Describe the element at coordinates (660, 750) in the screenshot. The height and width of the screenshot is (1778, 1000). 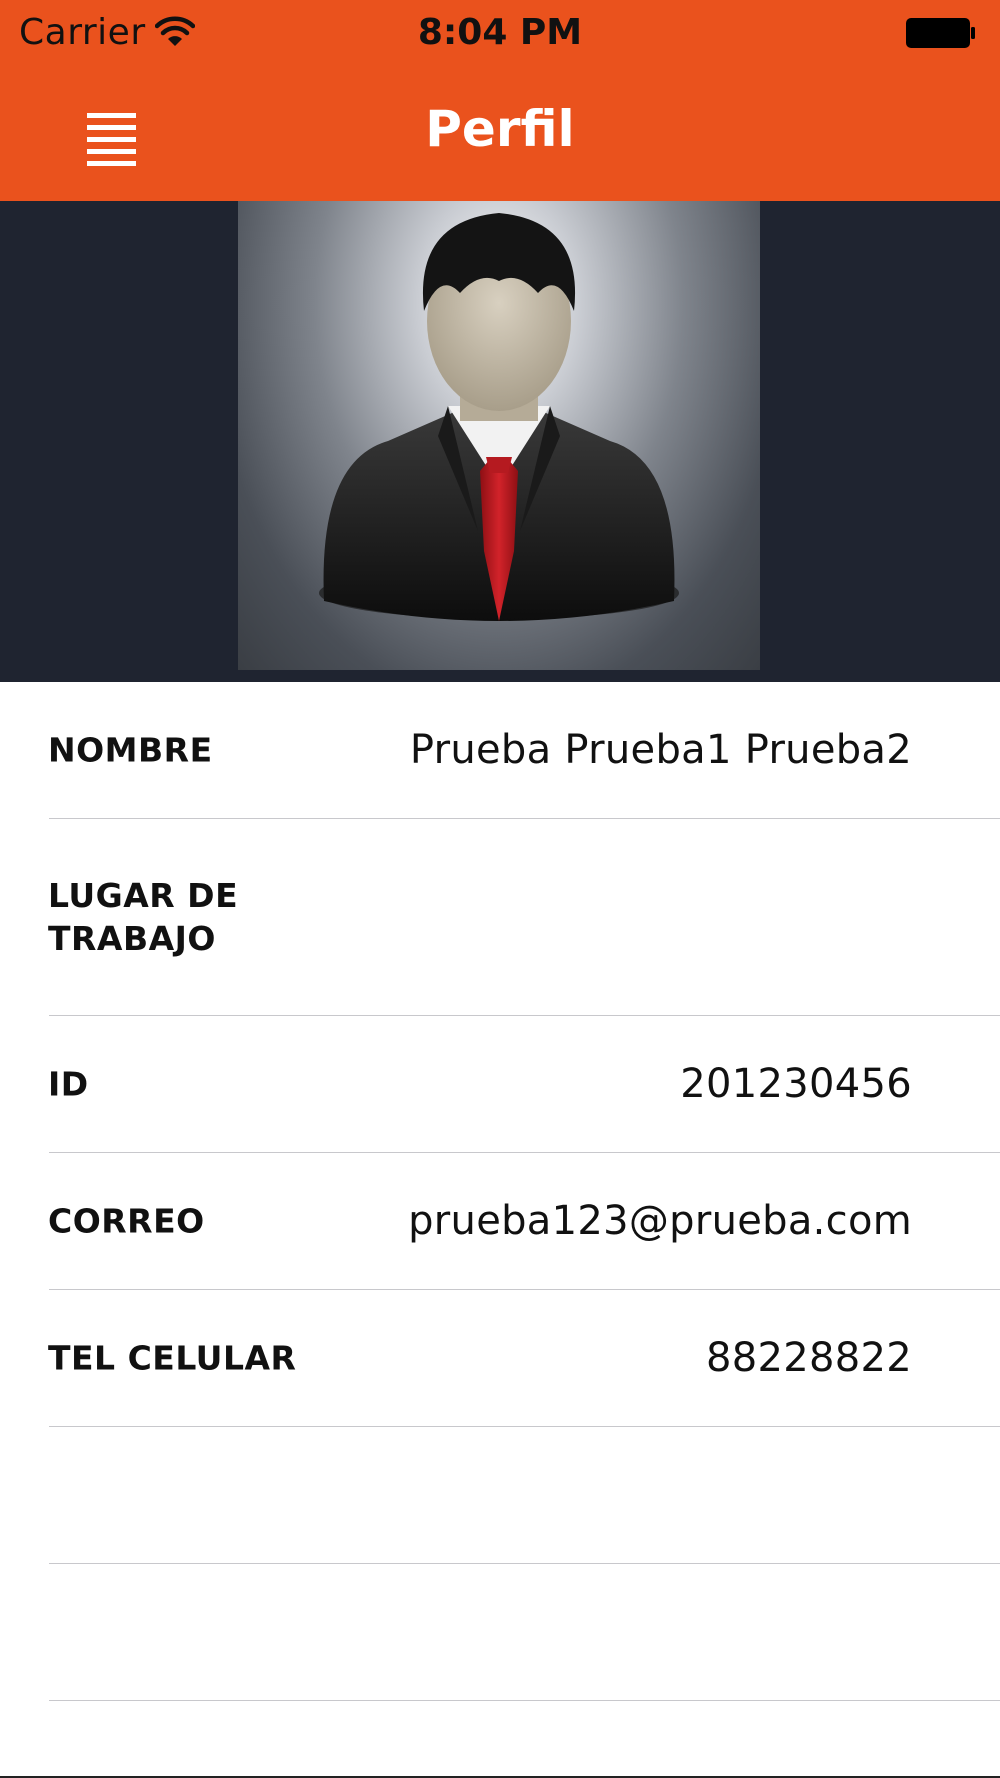
I see `field-value: Prueba Prueba1 Prueba2` at that location.